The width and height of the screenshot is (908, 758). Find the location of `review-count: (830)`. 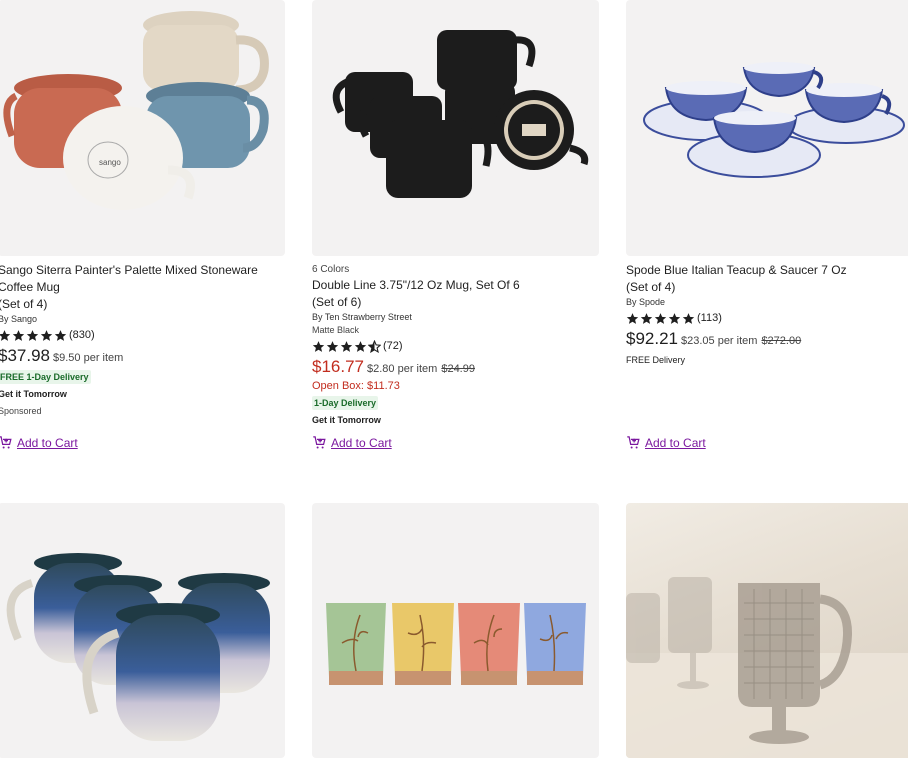

review-count: (830) is located at coordinates (82, 335).